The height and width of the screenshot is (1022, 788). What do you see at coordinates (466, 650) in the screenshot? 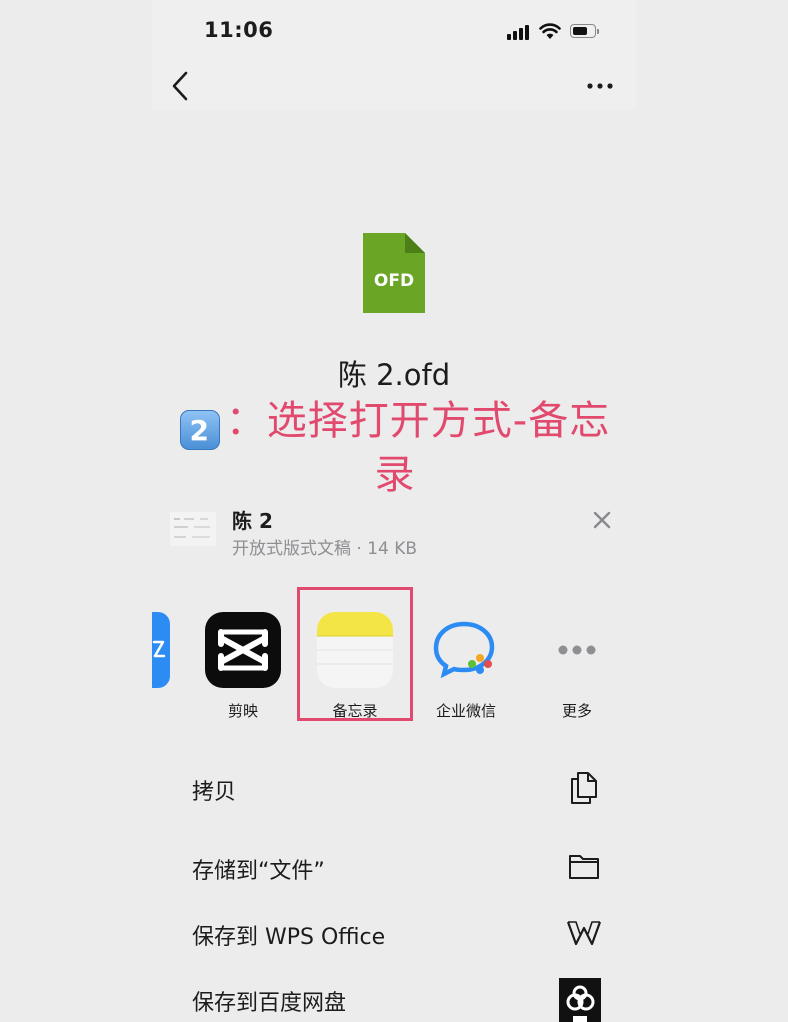
I see `wecom-icon` at bounding box center [466, 650].